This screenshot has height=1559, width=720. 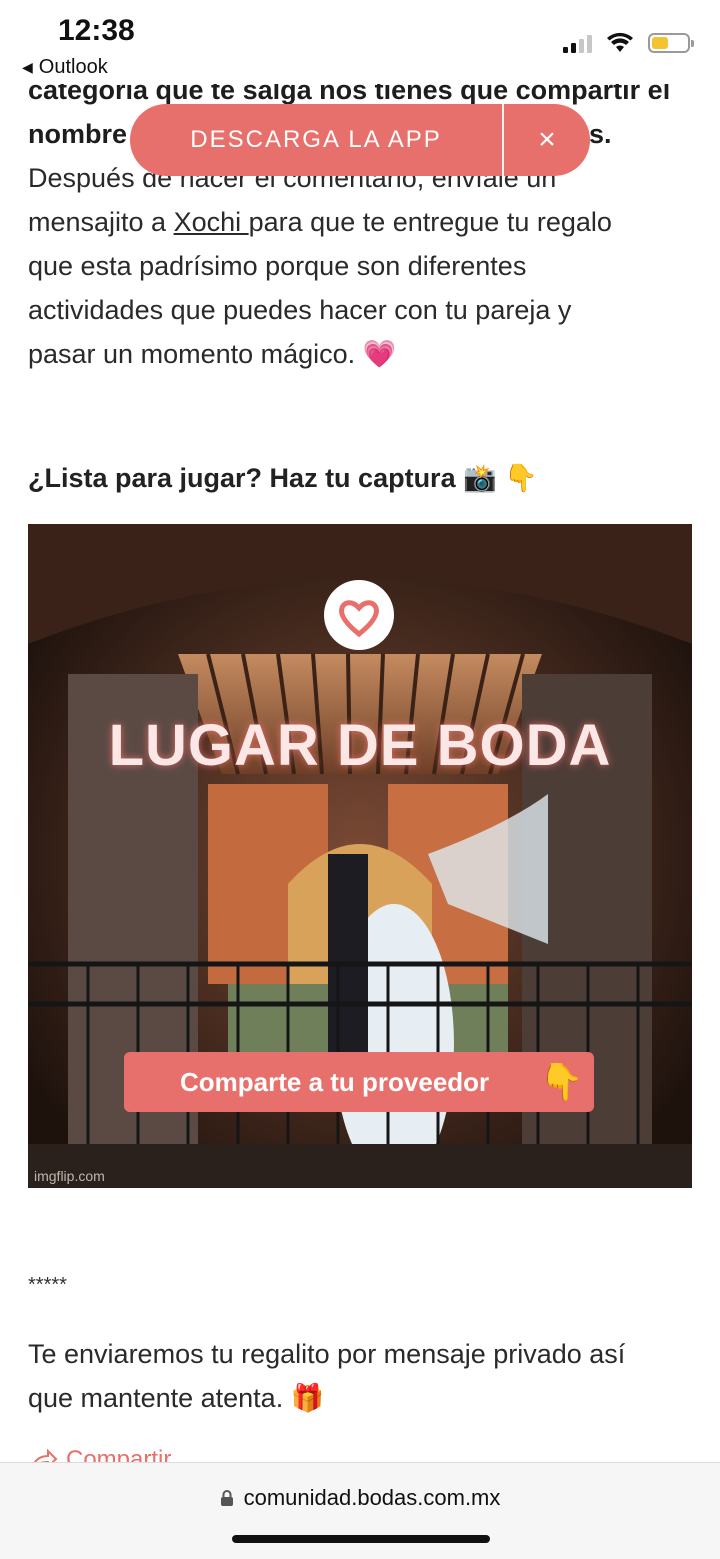 What do you see at coordinates (96, 30) in the screenshot?
I see `clock: 12:38` at bounding box center [96, 30].